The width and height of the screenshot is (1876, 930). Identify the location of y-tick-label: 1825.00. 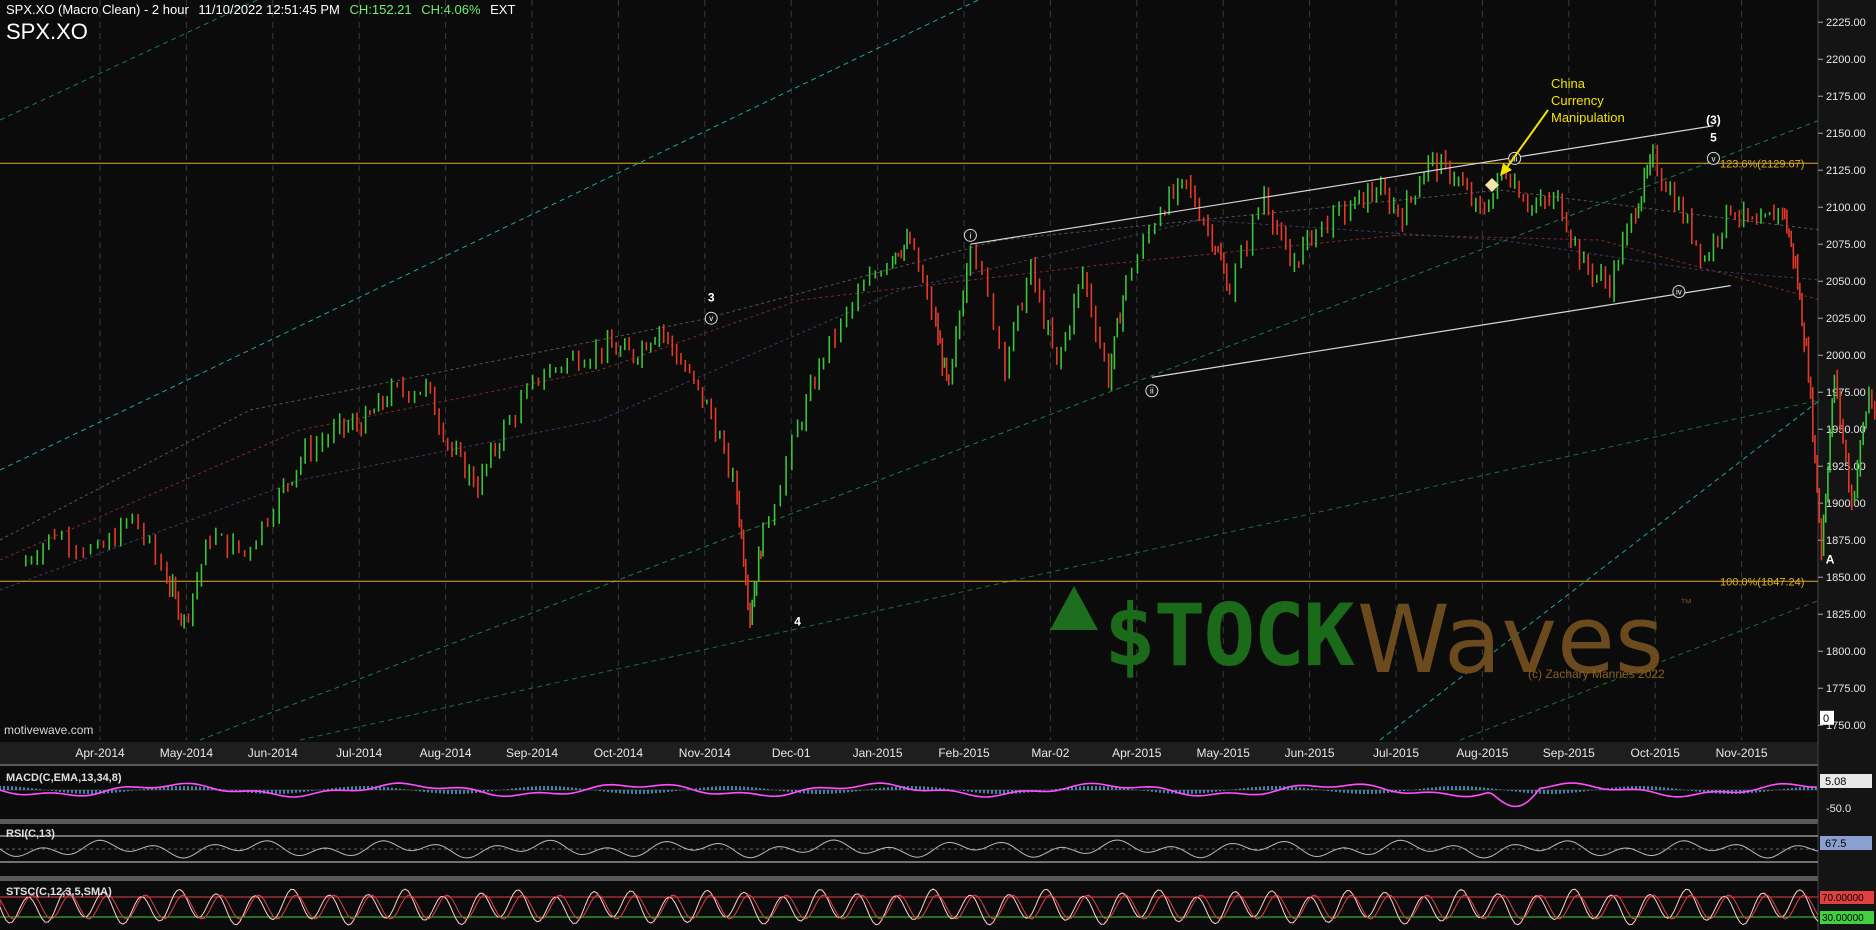
(1846, 615).